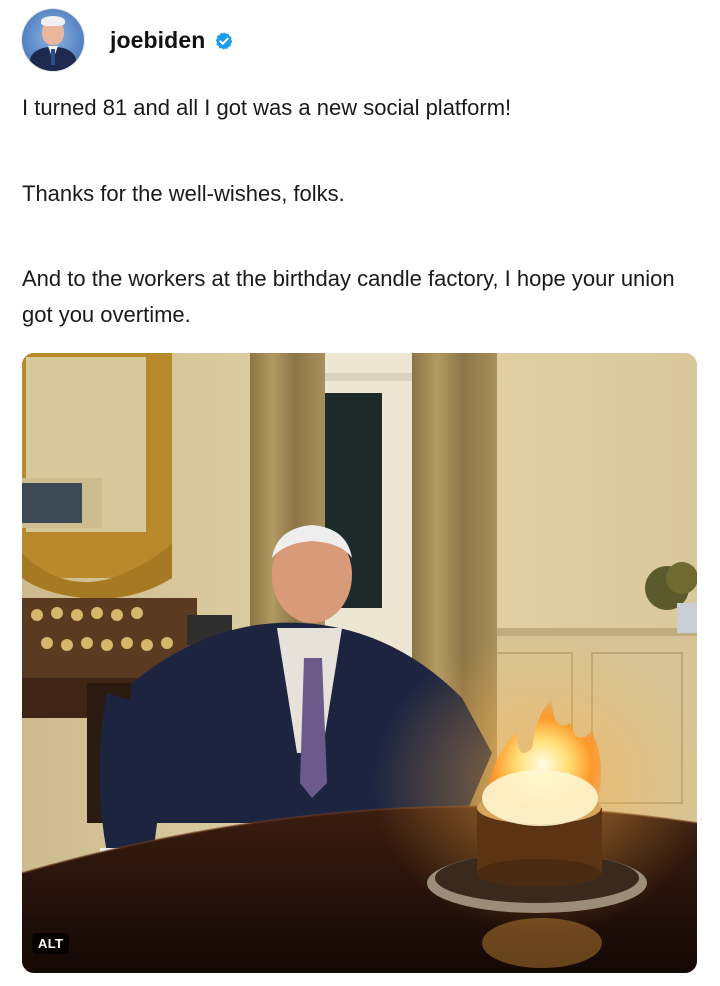 The width and height of the screenshot is (720, 986). What do you see at coordinates (157, 40) in the screenshot?
I see `username: joebiden` at bounding box center [157, 40].